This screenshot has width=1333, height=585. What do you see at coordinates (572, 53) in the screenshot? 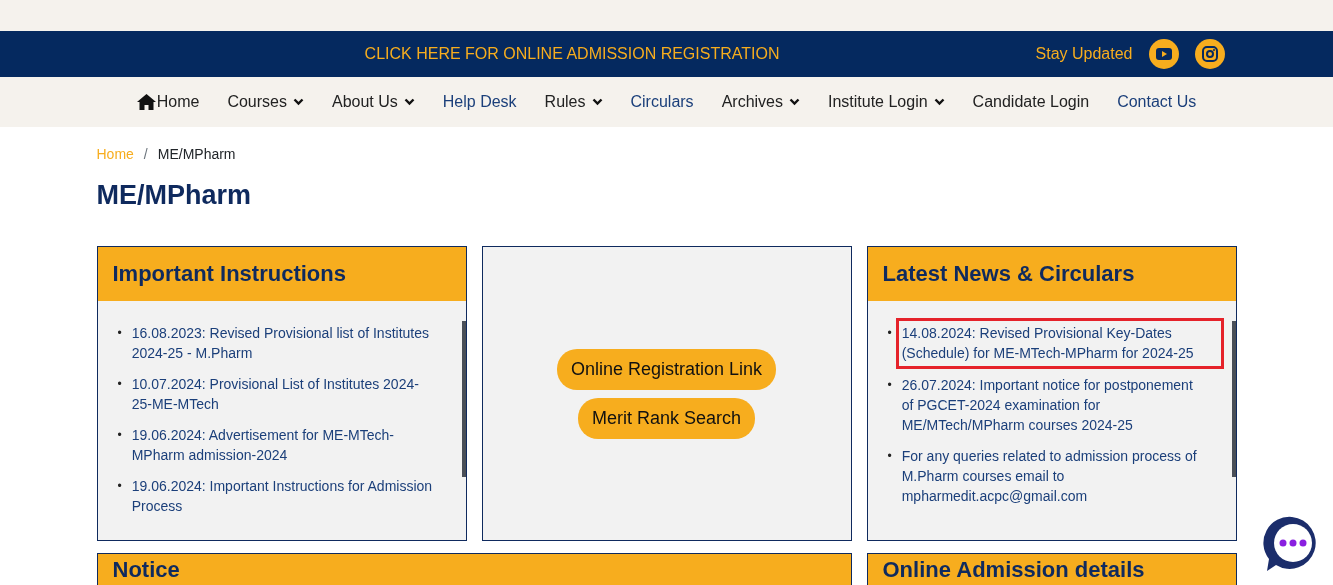
I see `admission-registration-link: CLICK HERE FOR ONLINE ADMISSION REGISTRATION` at bounding box center [572, 53].